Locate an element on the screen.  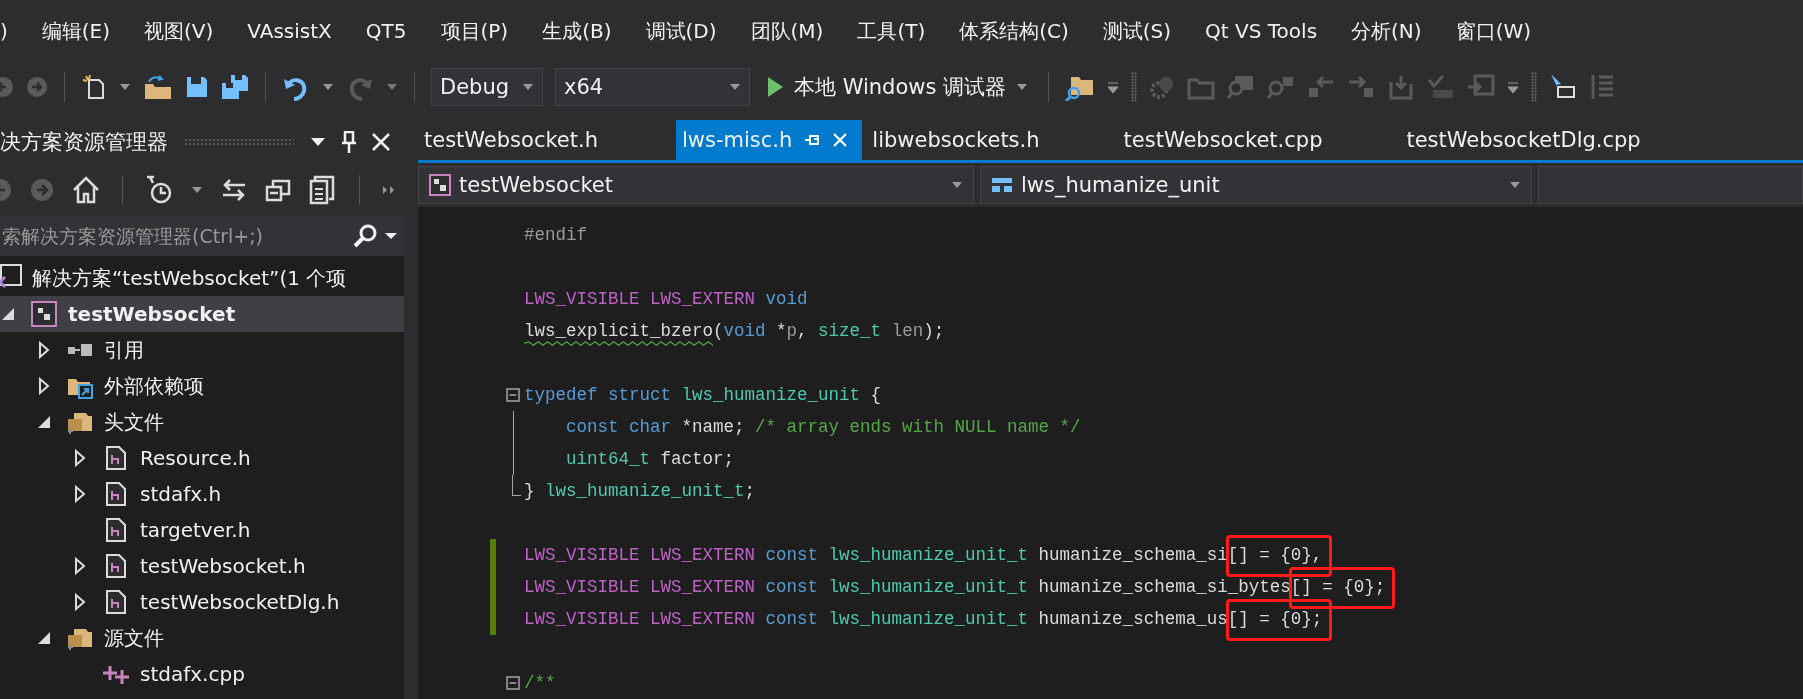
menu-item: 生成(B) is located at coordinates (577, 31).